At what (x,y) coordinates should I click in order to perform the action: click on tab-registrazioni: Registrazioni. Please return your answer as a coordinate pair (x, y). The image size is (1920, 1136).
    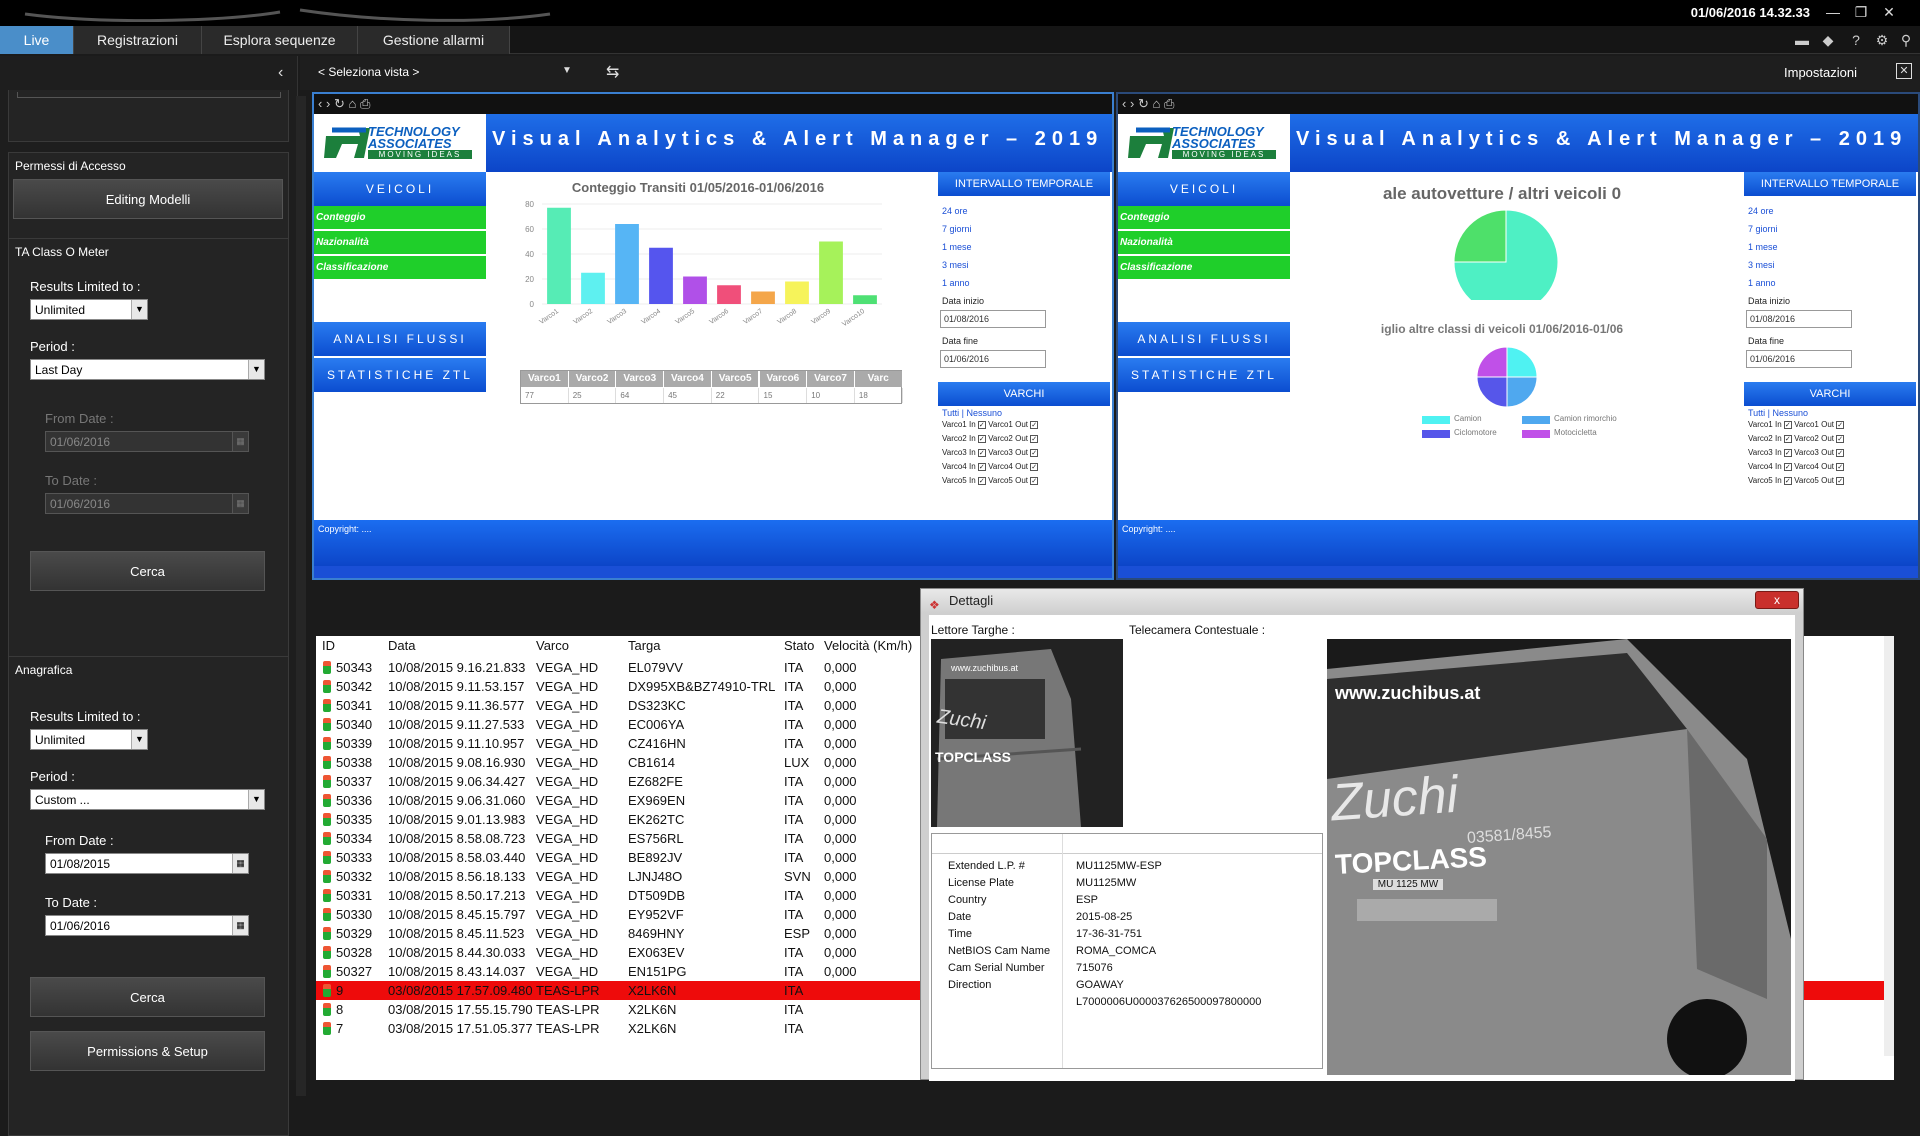
    Looking at the image, I should click on (138, 40).